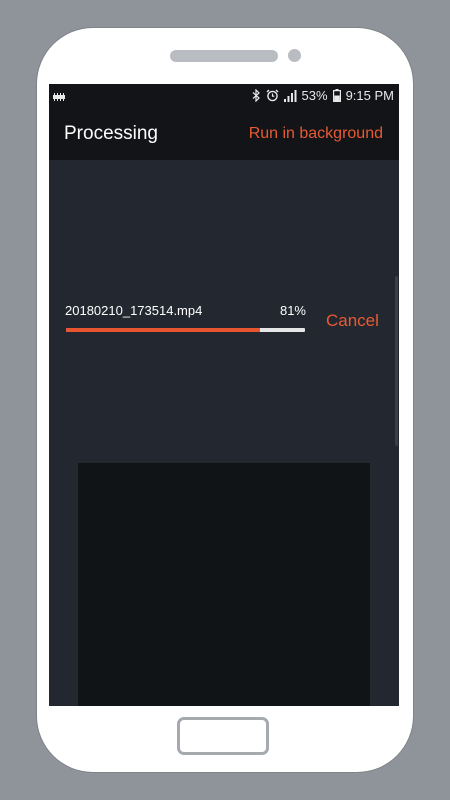 This screenshot has height=800, width=450. What do you see at coordinates (134, 310) in the screenshot?
I see `file-name: 20180210_173514.mp4` at bounding box center [134, 310].